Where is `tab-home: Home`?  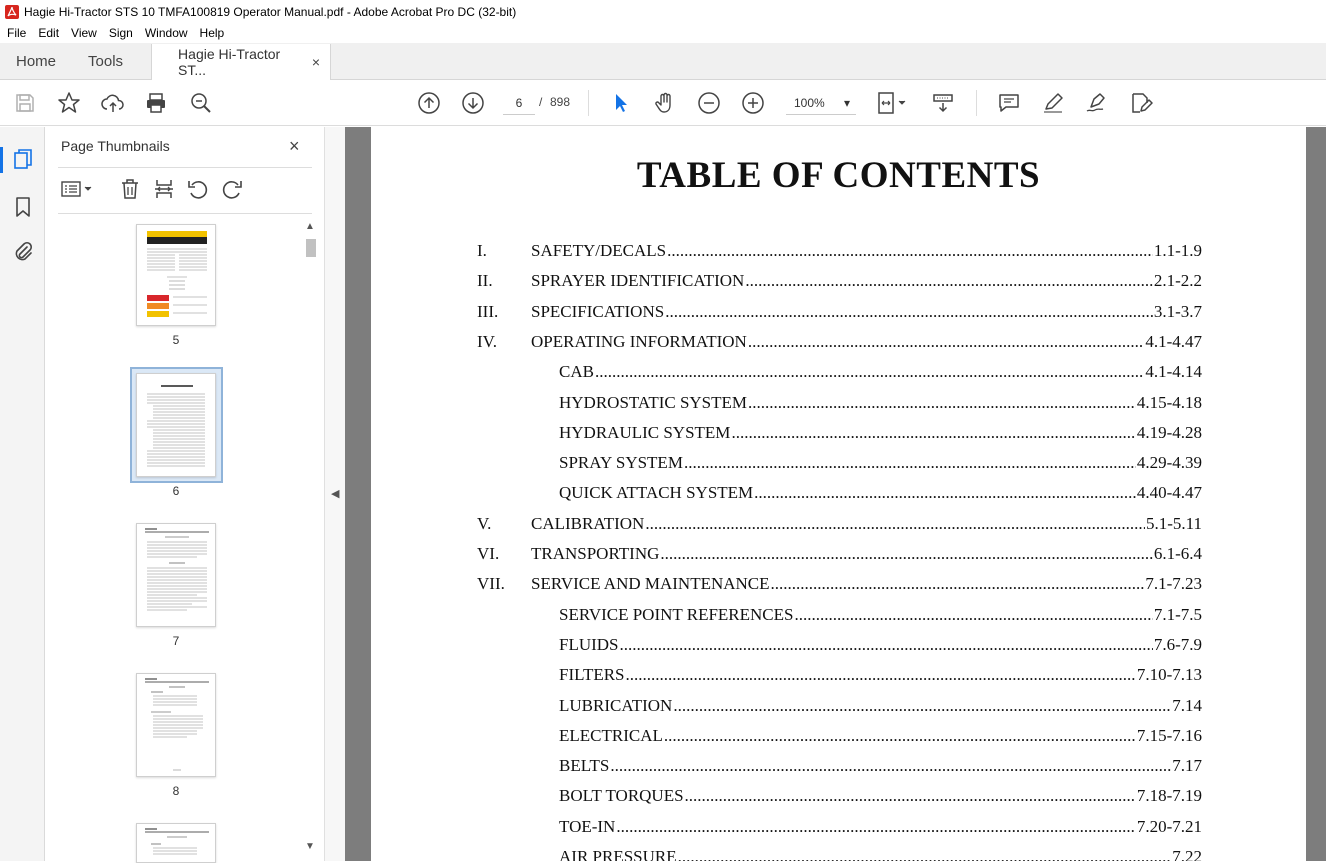
tab-home: Home is located at coordinates (36, 61).